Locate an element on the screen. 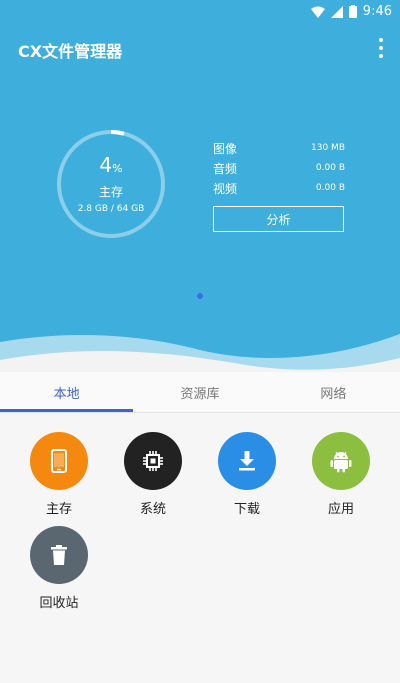 Image resolution: width=400 pixels, height=683 pixels. location-main-storage: 主存 is located at coordinates (59, 474).